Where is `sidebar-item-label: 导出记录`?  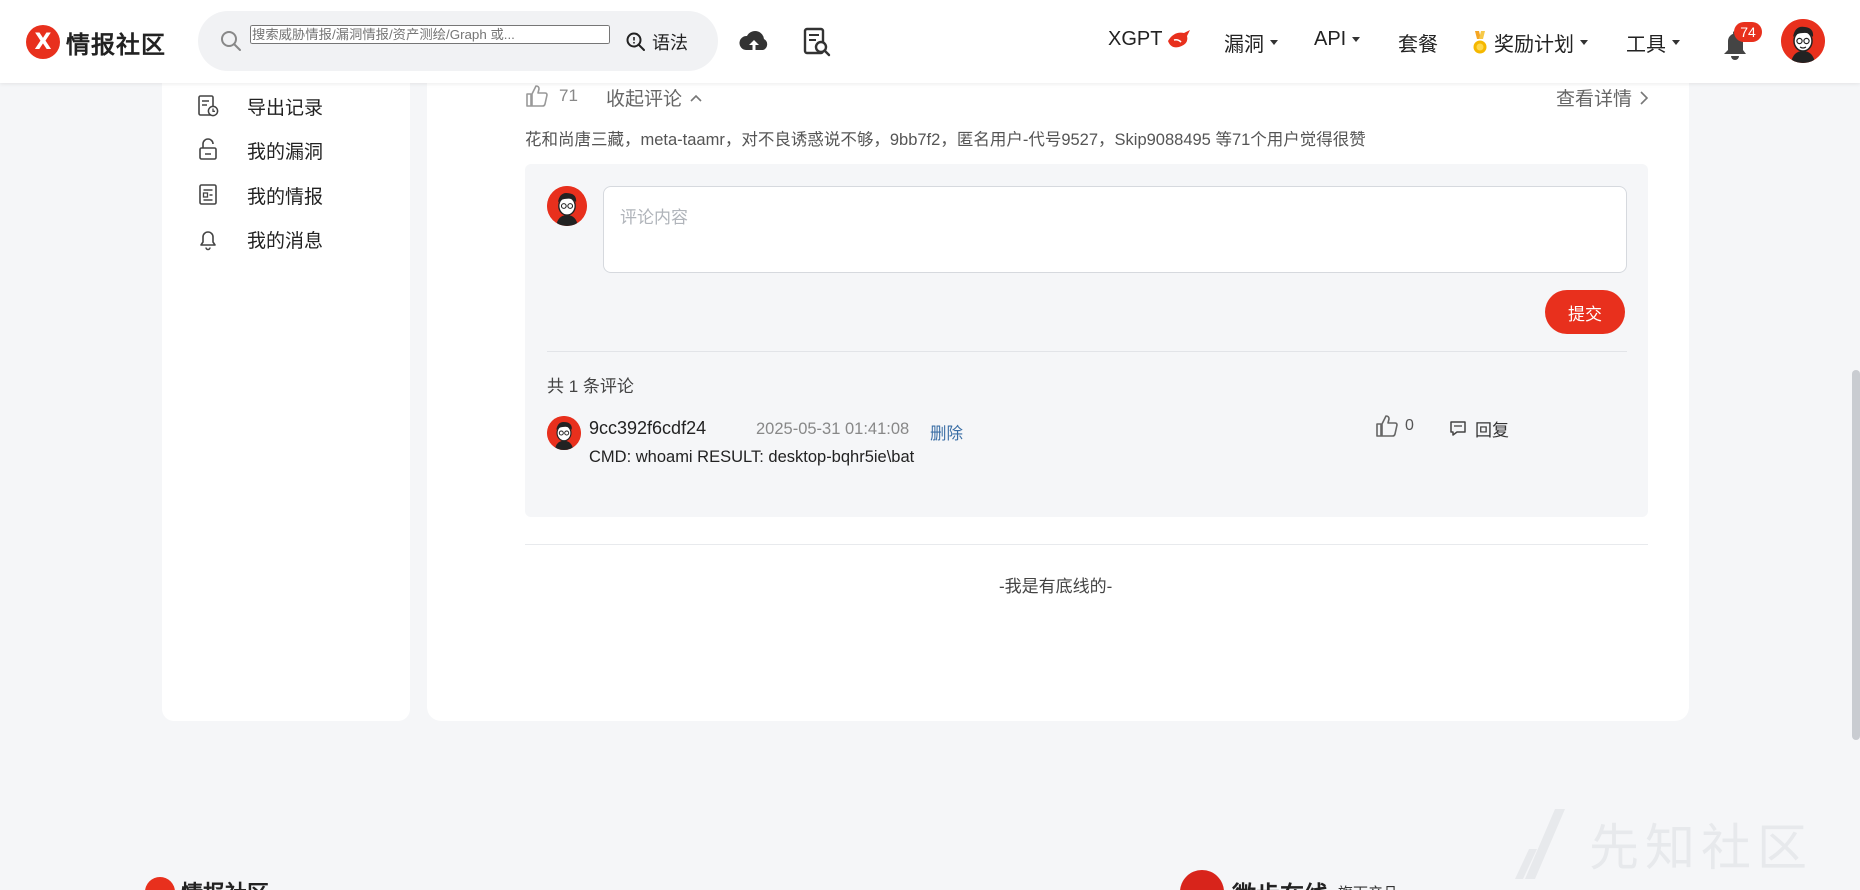
sidebar-item-label: 导出记录 is located at coordinates (285, 108).